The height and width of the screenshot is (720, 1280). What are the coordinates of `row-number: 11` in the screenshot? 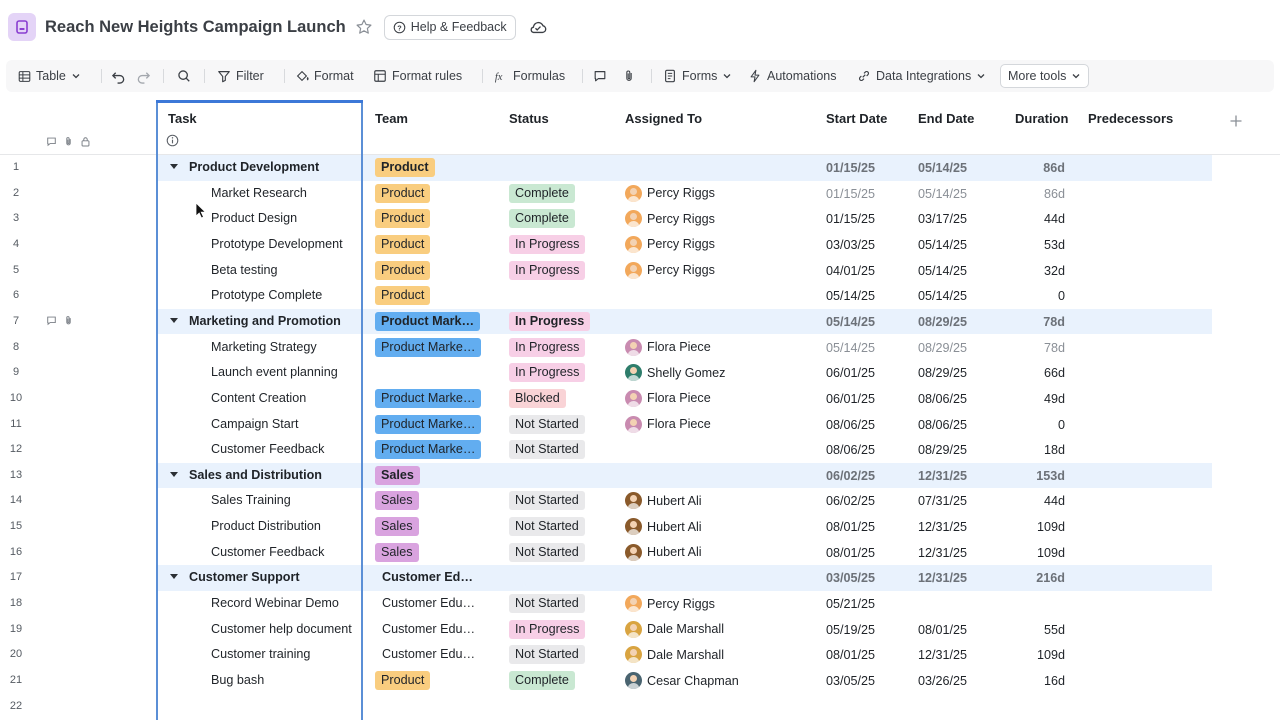 It's located at (16, 424).